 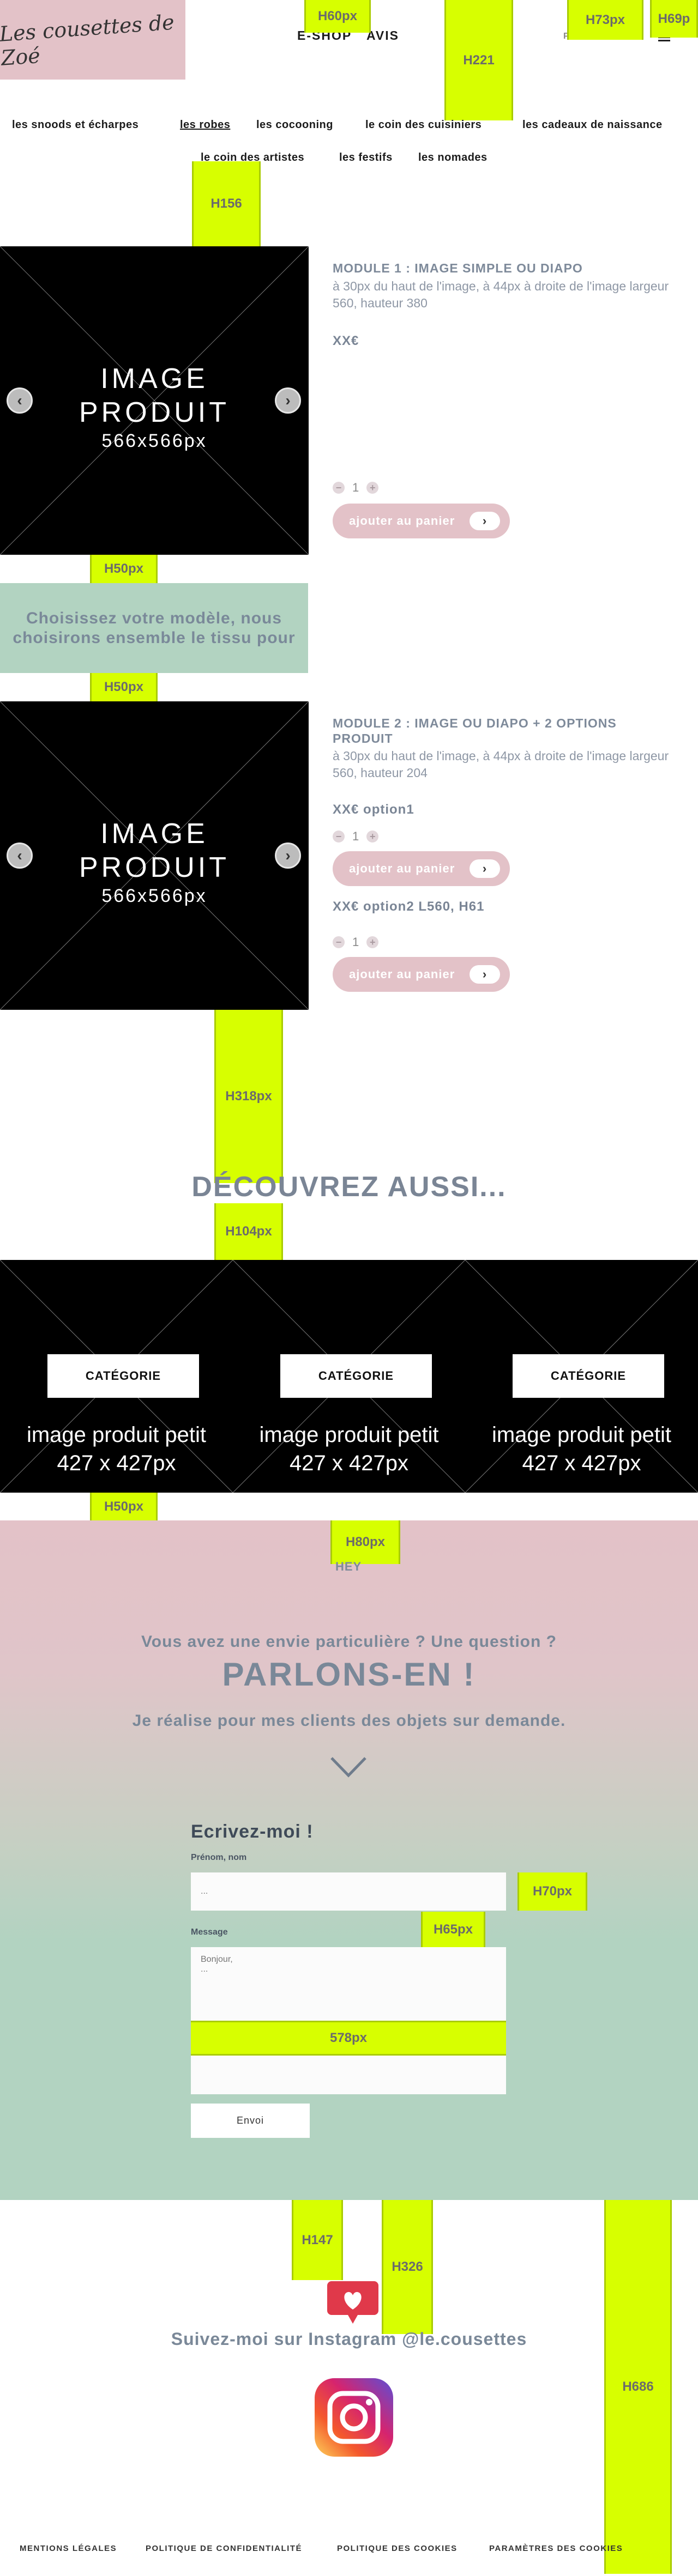 I want to click on site-logo: Les cousettes de Zoé, so click(x=92, y=40).